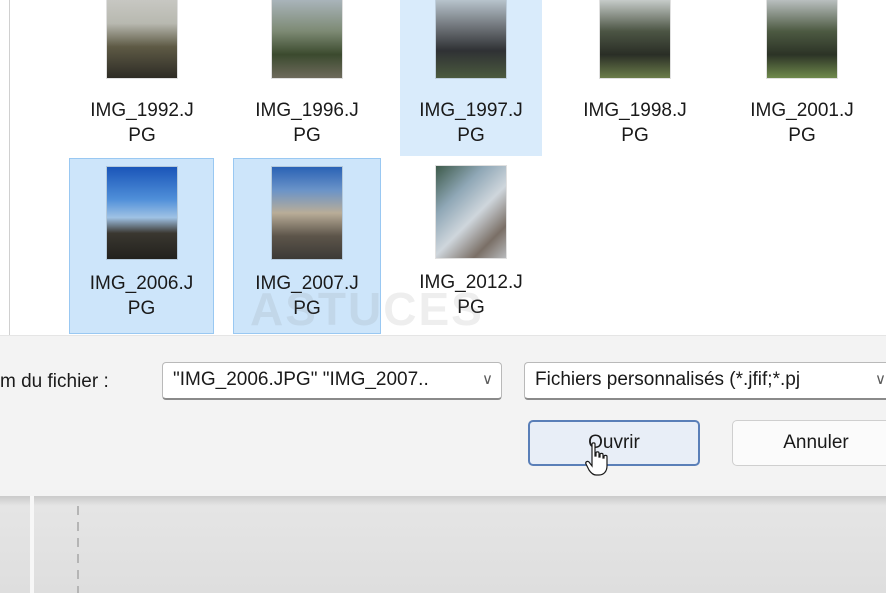 This screenshot has height=593, width=886. Describe the element at coordinates (471, 295) in the screenshot. I see `file-name: IMG_2012.J PG` at that location.